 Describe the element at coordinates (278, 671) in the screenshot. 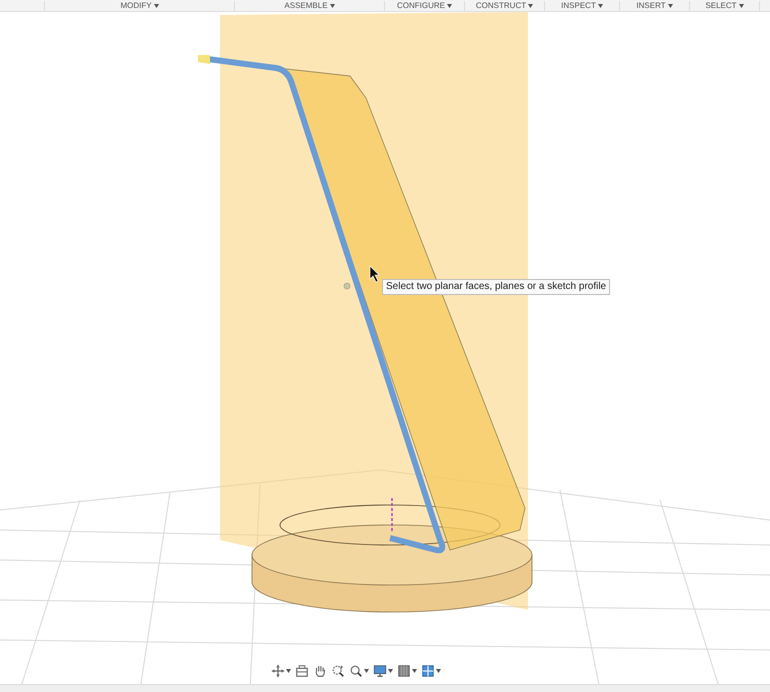

I see `move-icon` at that location.